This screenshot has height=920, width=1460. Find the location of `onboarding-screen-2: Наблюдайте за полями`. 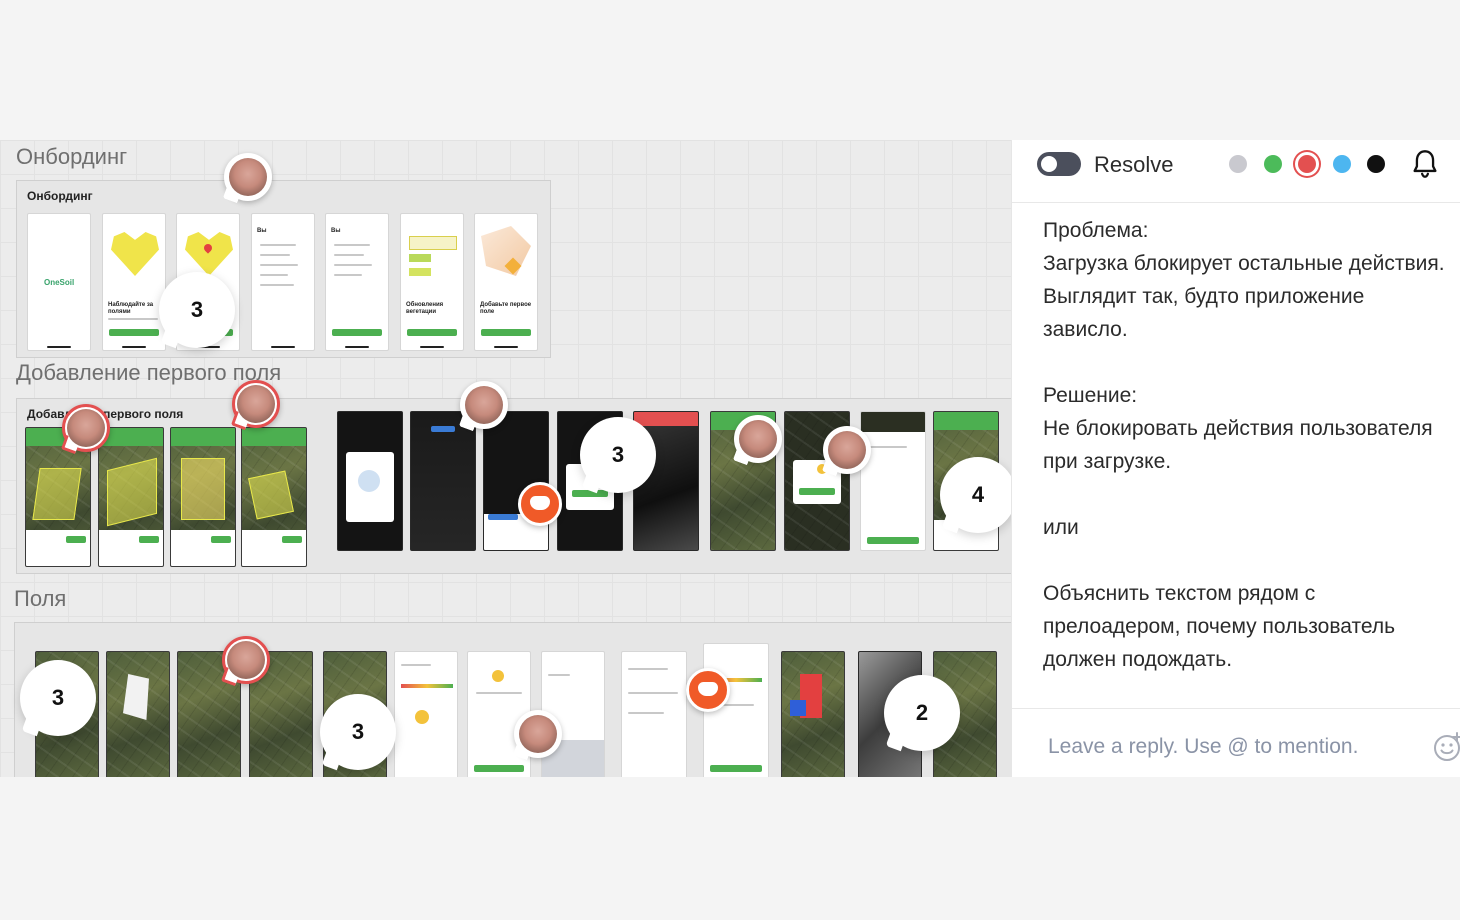

onboarding-screen-2: Наблюдайте за полями is located at coordinates (134, 282).